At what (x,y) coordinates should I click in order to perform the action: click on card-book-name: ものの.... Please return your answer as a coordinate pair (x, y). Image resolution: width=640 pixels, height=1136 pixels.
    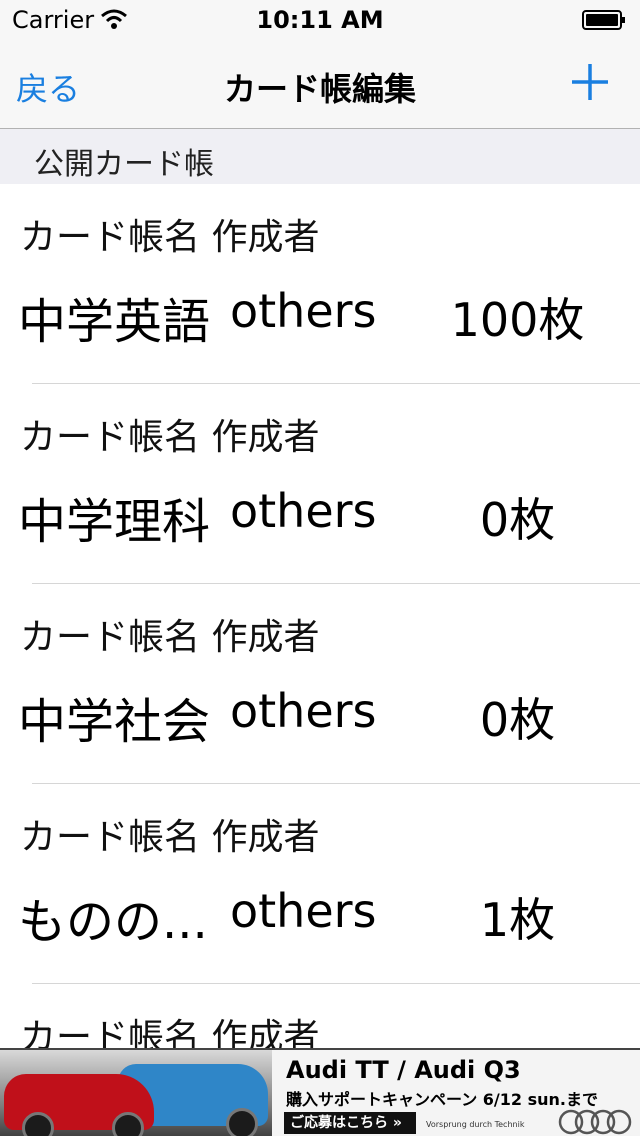
    Looking at the image, I should click on (113, 922).